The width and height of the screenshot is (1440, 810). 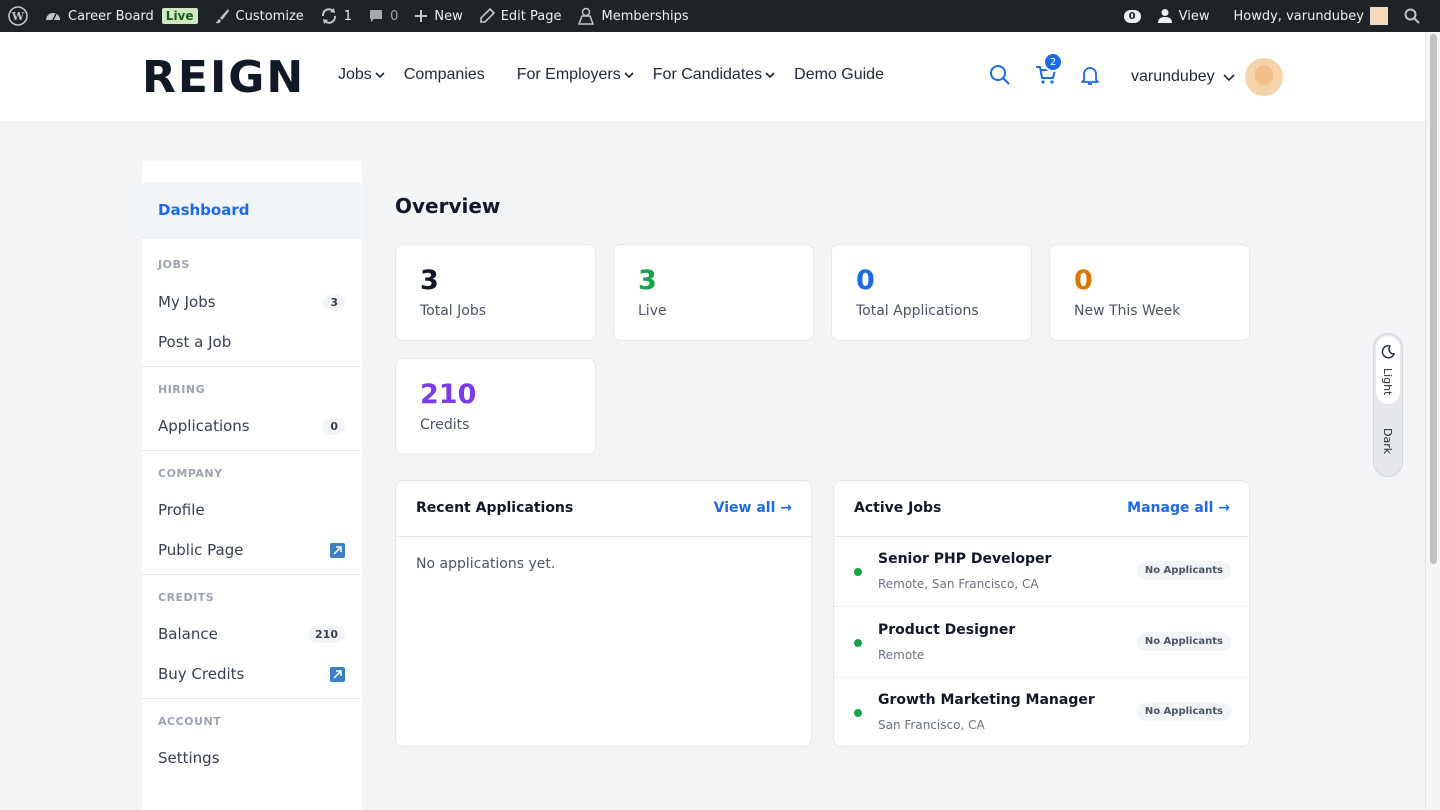 What do you see at coordinates (251, 342) in the screenshot?
I see `sidebar-item-post-a-job: Post a Job` at bounding box center [251, 342].